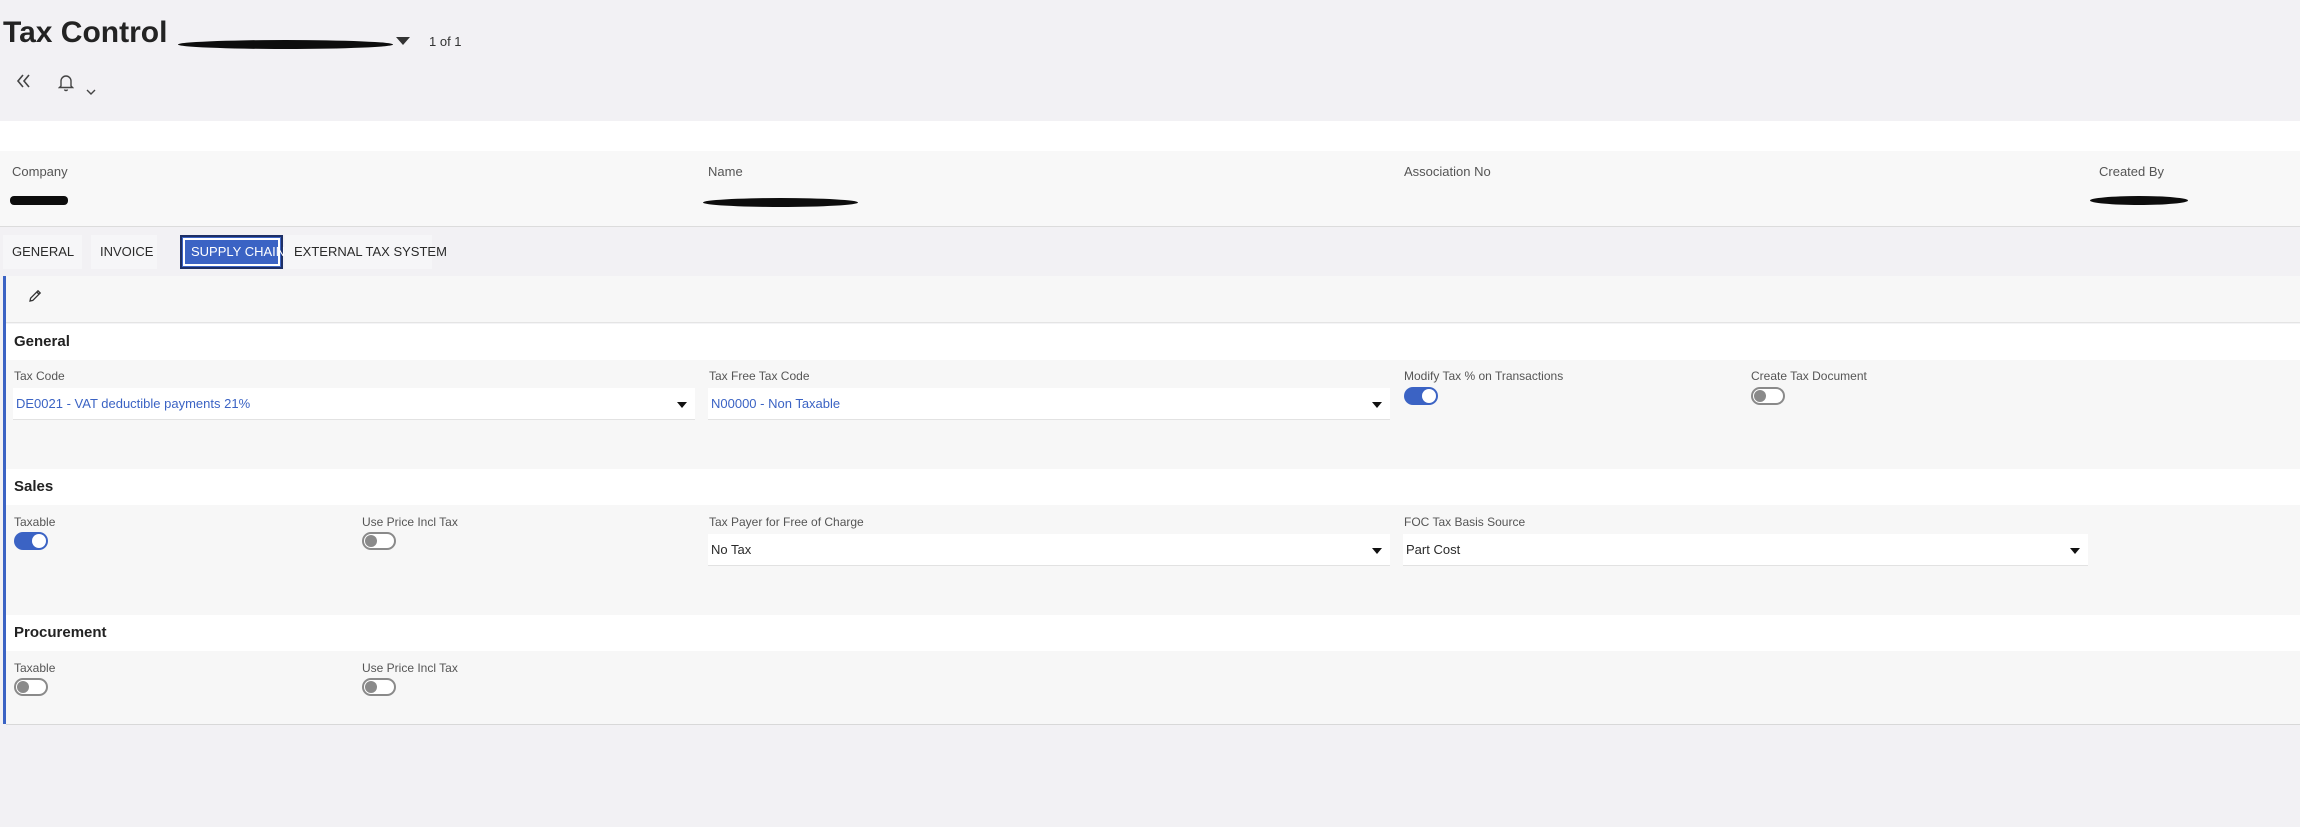 The height and width of the screenshot is (827, 2300). Describe the element at coordinates (445, 41) in the screenshot. I see `record-counter: 1 of 1` at that location.